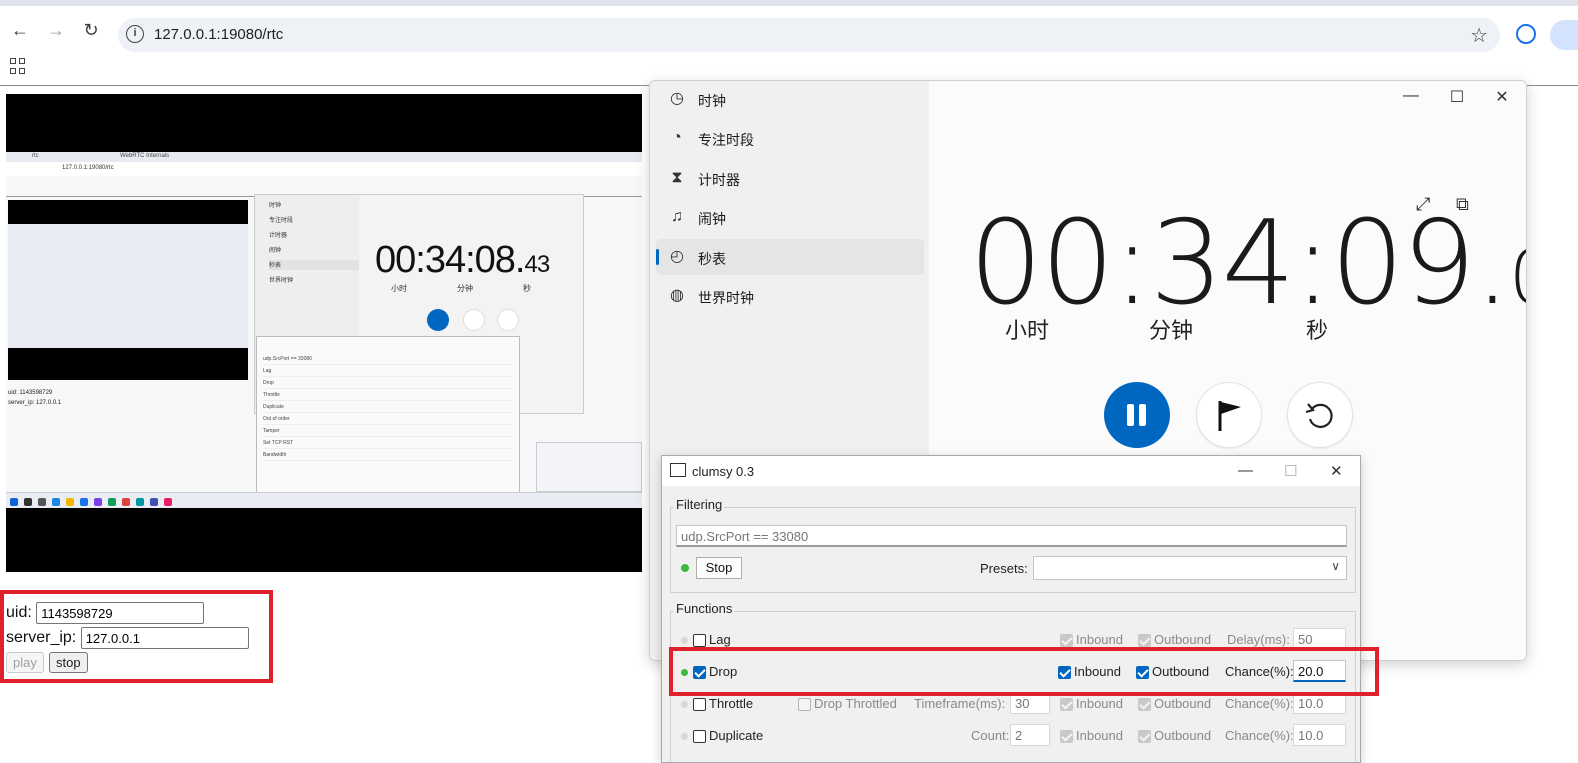  What do you see at coordinates (508, 320) in the screenshot?
I see `mini-reset-icon` at bounding box center [508, 320].